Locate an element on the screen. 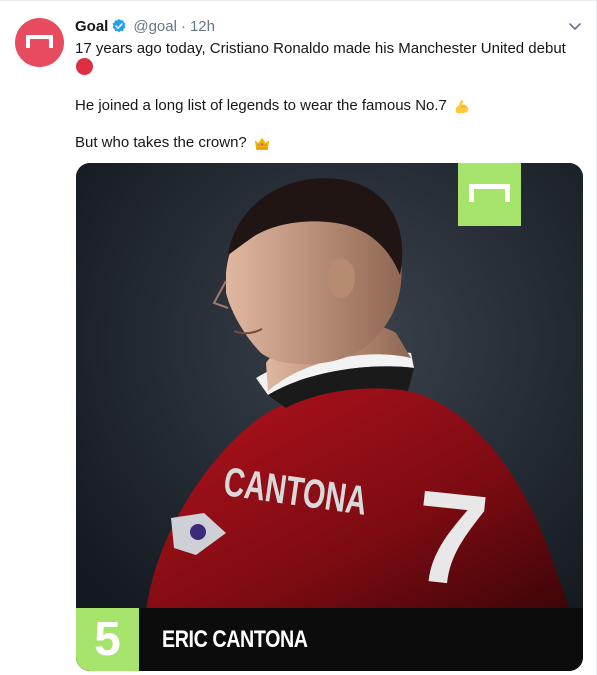  top-divider is located at coordinates (298, 0).